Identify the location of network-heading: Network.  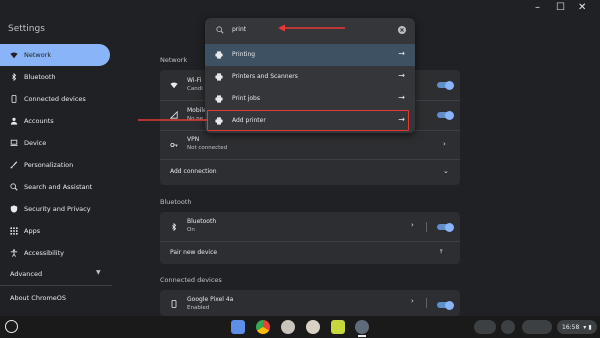
(174, 60).